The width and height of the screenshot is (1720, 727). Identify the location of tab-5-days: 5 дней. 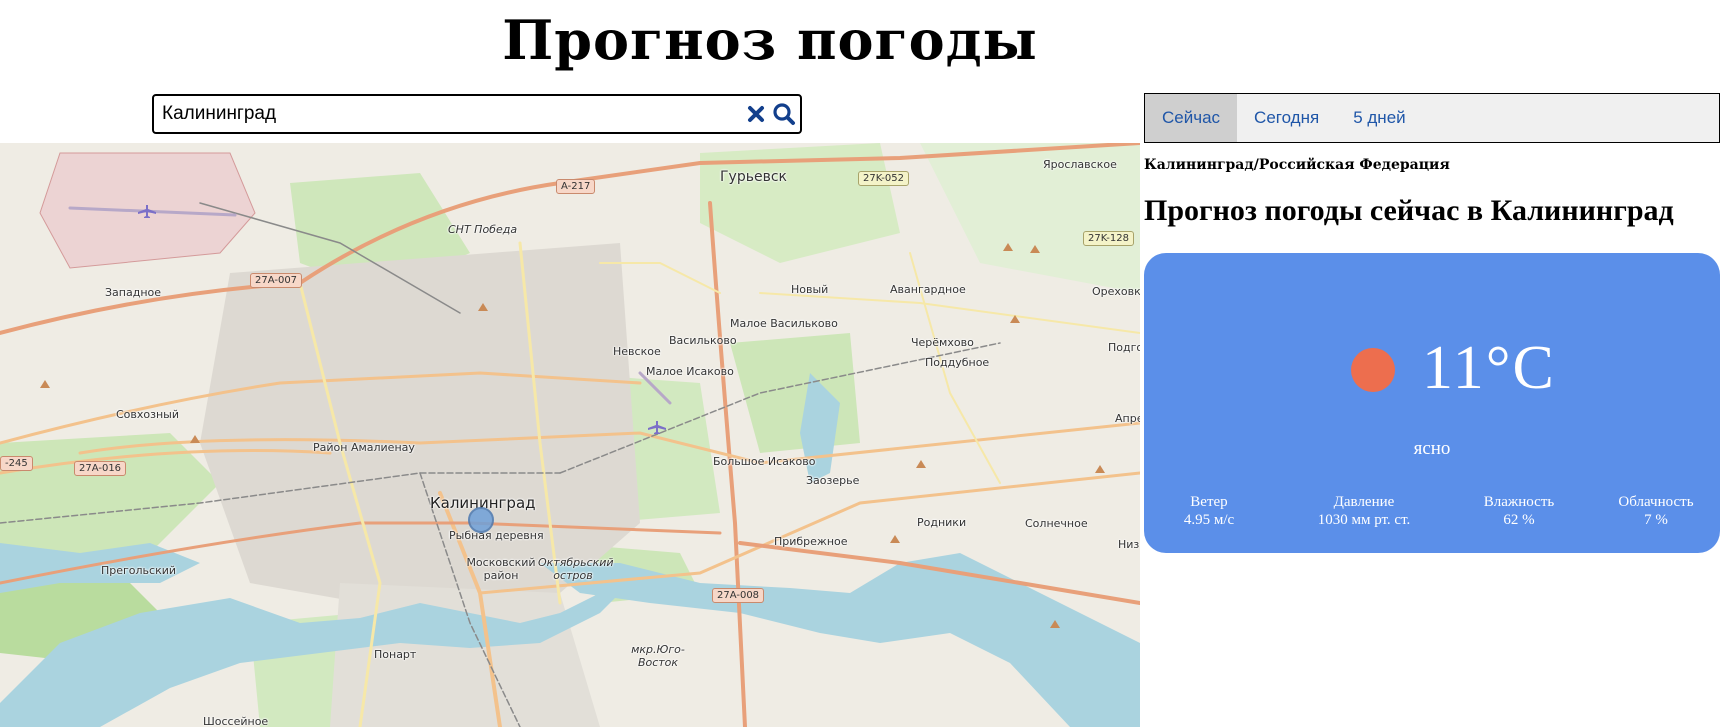
(1379, 118).